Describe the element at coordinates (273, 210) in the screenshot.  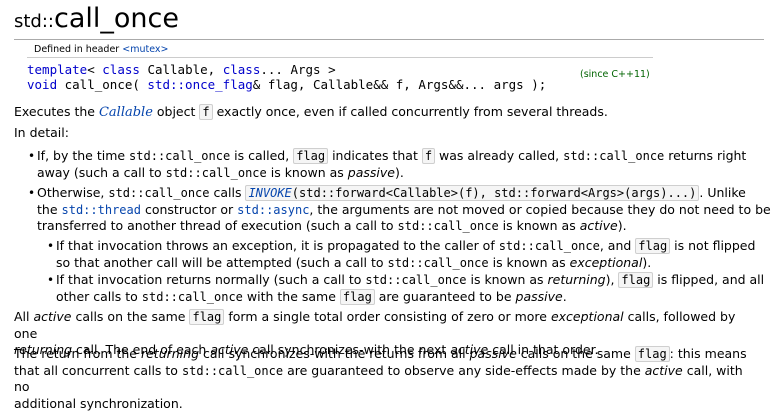
I see `std-async-link: std::async` at that location.